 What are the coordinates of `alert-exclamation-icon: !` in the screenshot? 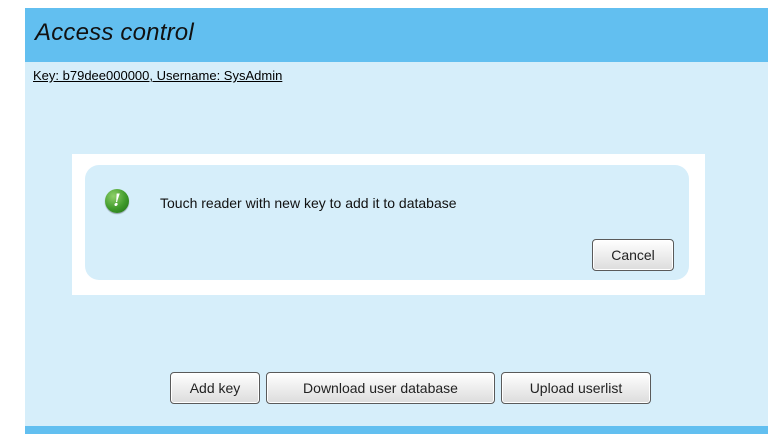 It's located at (117, 201).